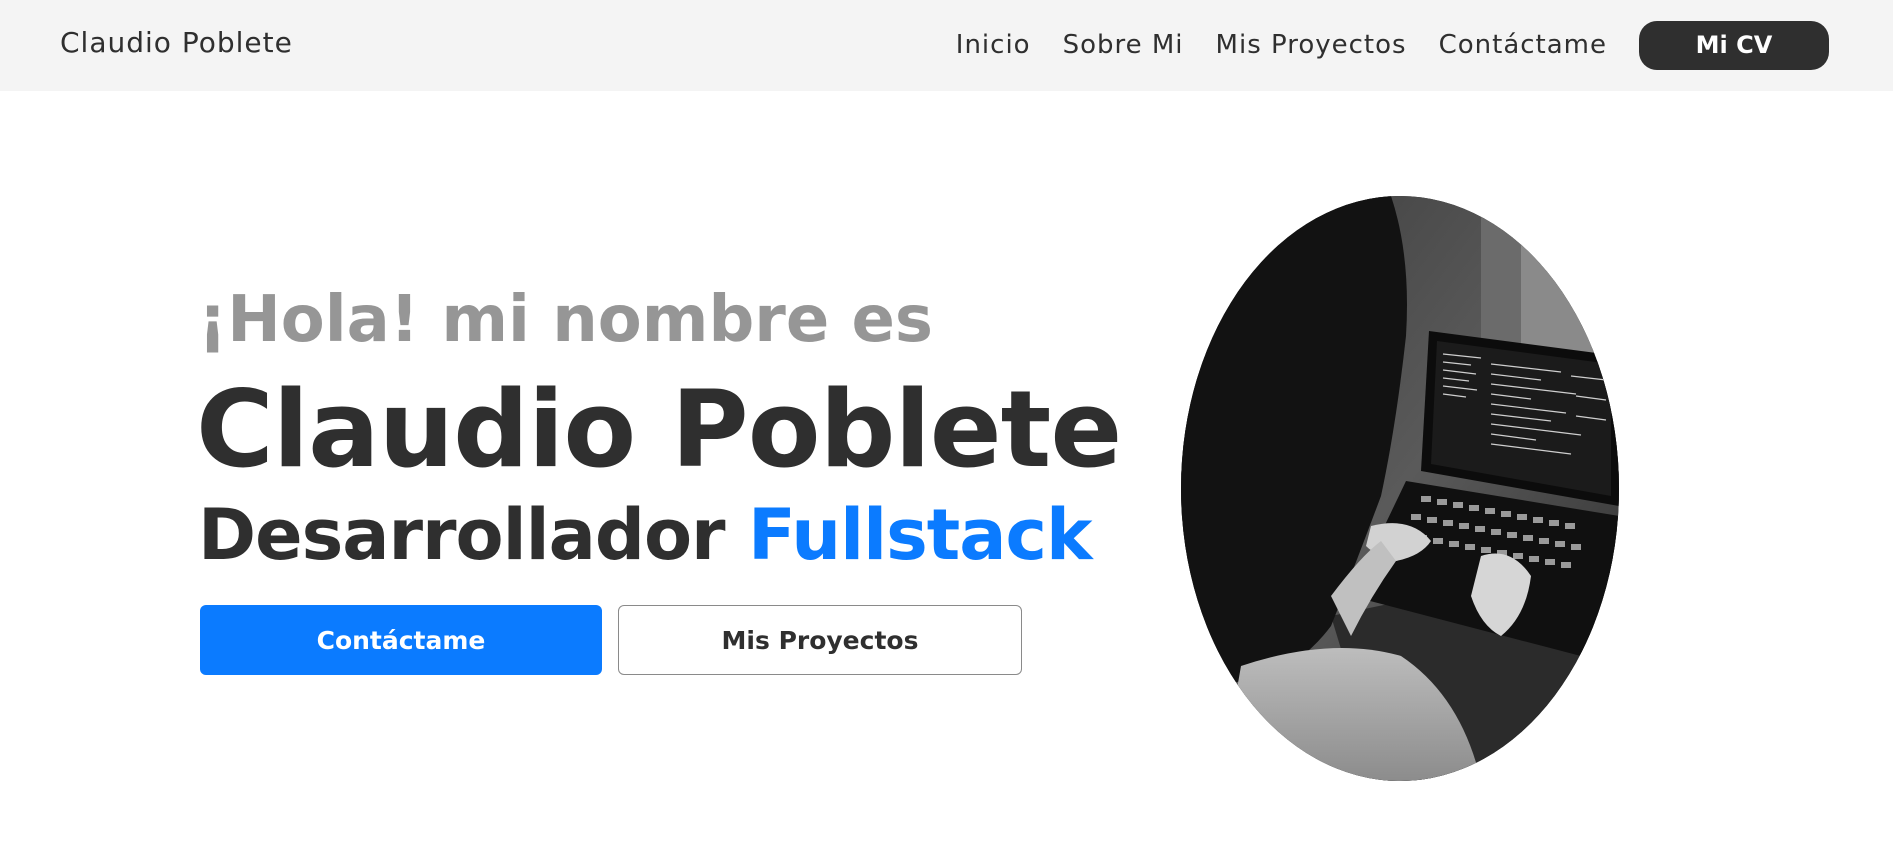  I want to click on projects-button: Mis Proyectos, so click(820, 640).